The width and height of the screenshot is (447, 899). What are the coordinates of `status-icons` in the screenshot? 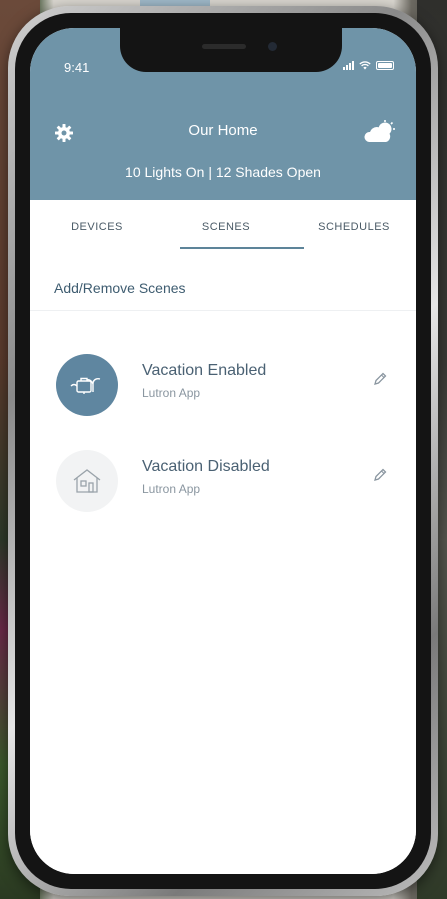 It's located at (368, 65).